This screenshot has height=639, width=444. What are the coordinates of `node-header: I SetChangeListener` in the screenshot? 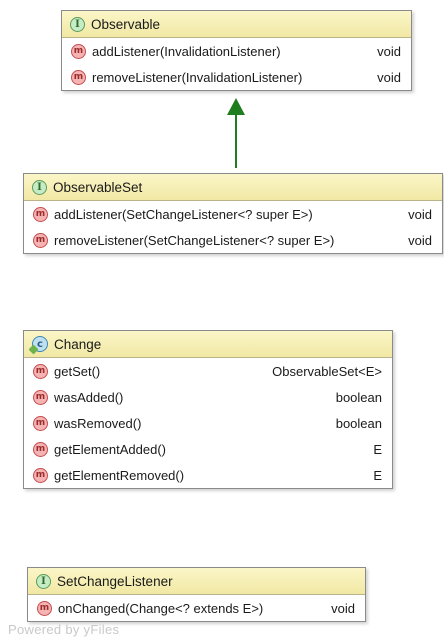 It's located at (196, 581).